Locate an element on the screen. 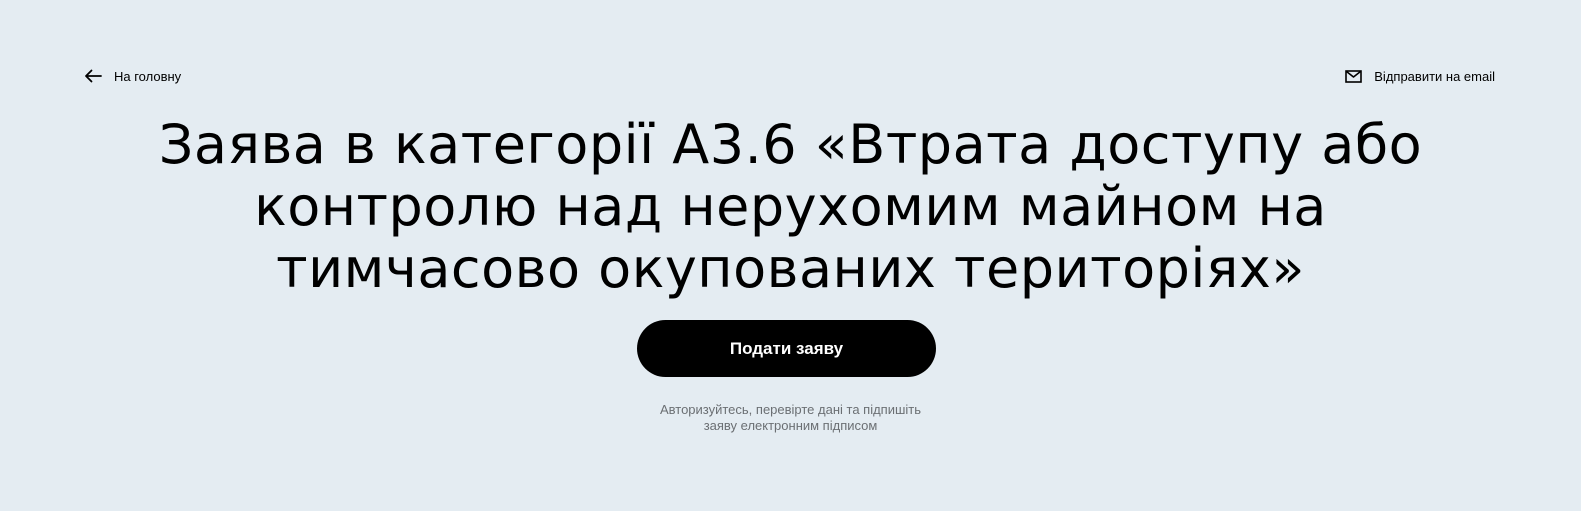  submit-hint-line: заяву електронним підписом is located at coordinates (790, 425).